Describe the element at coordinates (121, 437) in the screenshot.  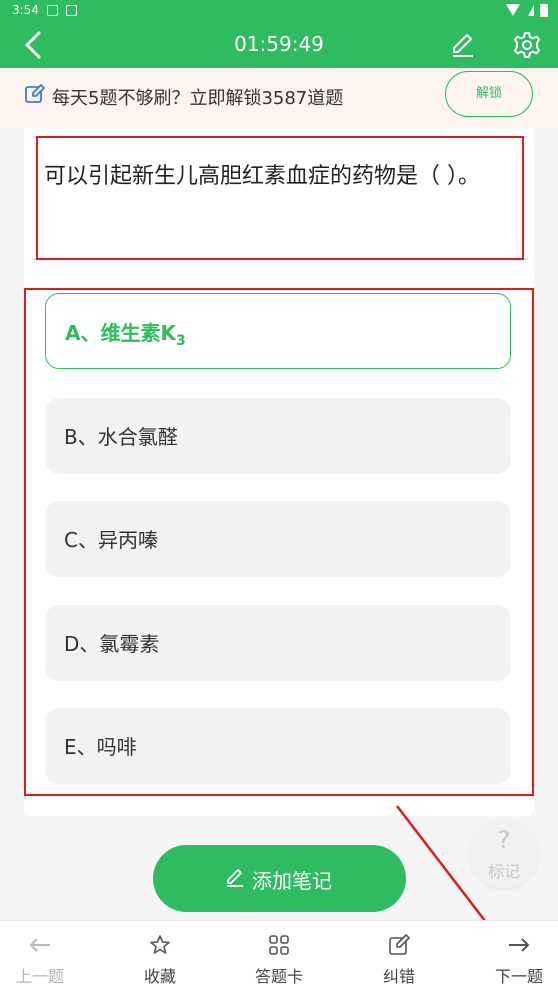
I see `option-b-label: B、水合氯醛` at that location.